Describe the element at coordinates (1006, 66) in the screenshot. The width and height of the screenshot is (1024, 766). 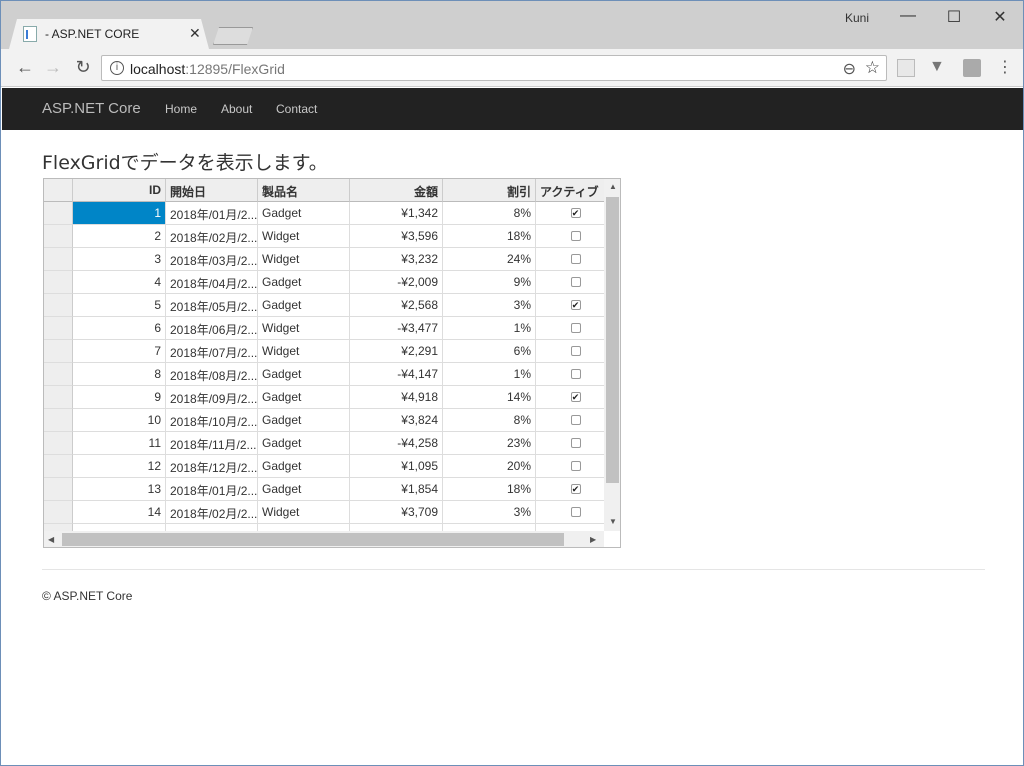
I see `menu-icon: ⋮` at that location.